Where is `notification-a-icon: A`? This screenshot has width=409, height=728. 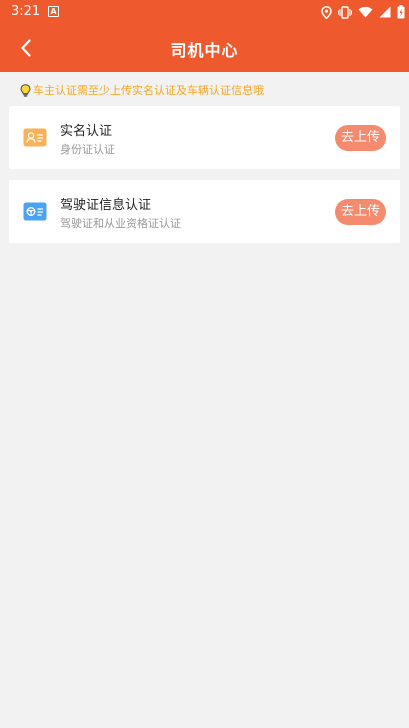 notification-a-icon: A is located at coordinates (53, 11).